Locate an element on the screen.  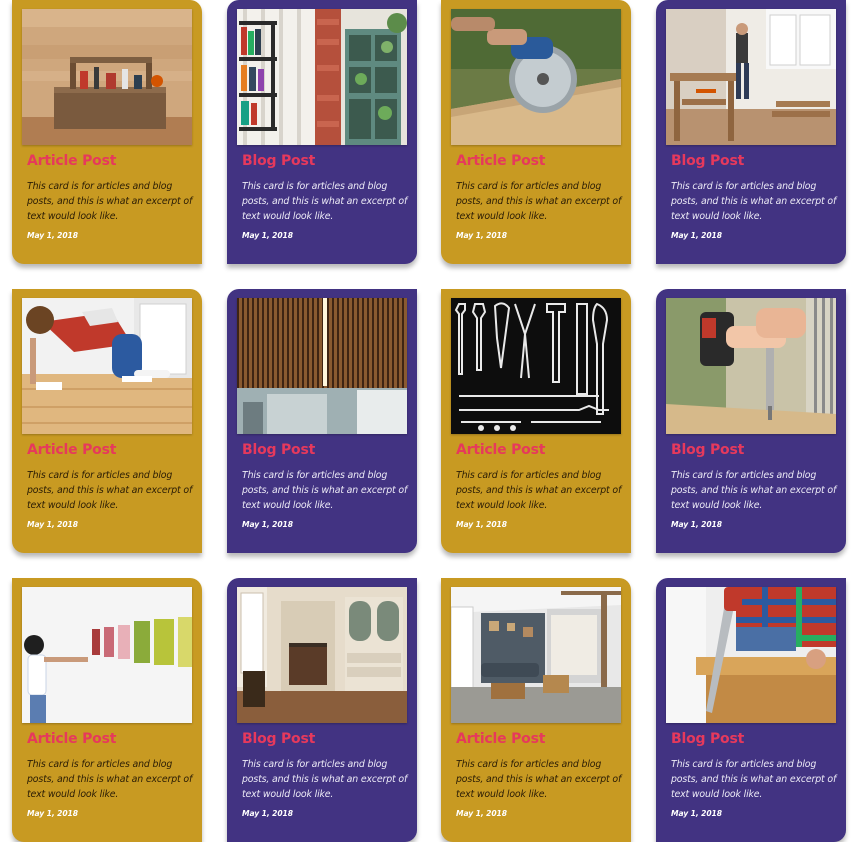
card-image-living-room is located at coordinates (536, 655).